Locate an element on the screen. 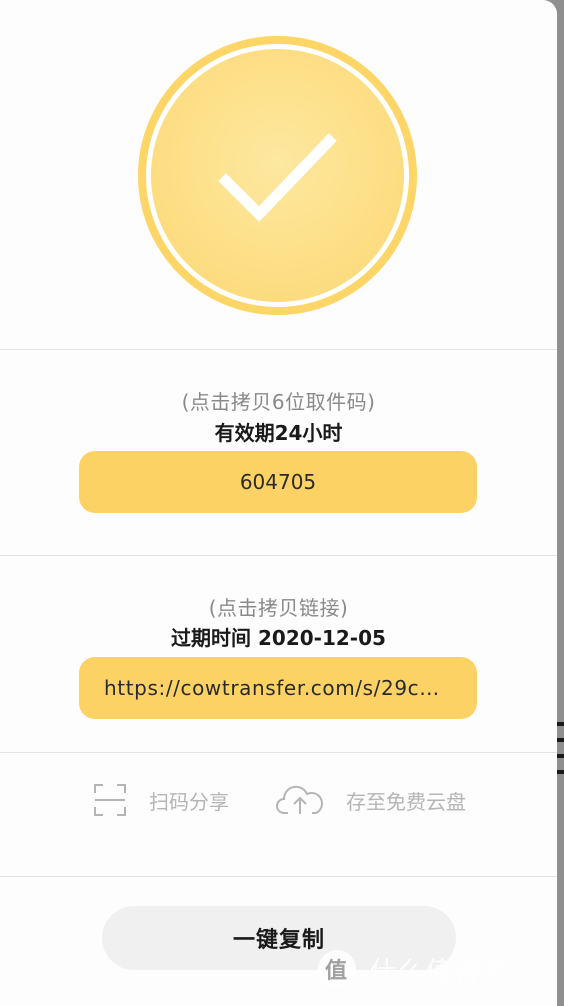 The height and width of the screenshot is (1006, 564). pickup-code-button: 604705 is located at coordinates (278, 482).